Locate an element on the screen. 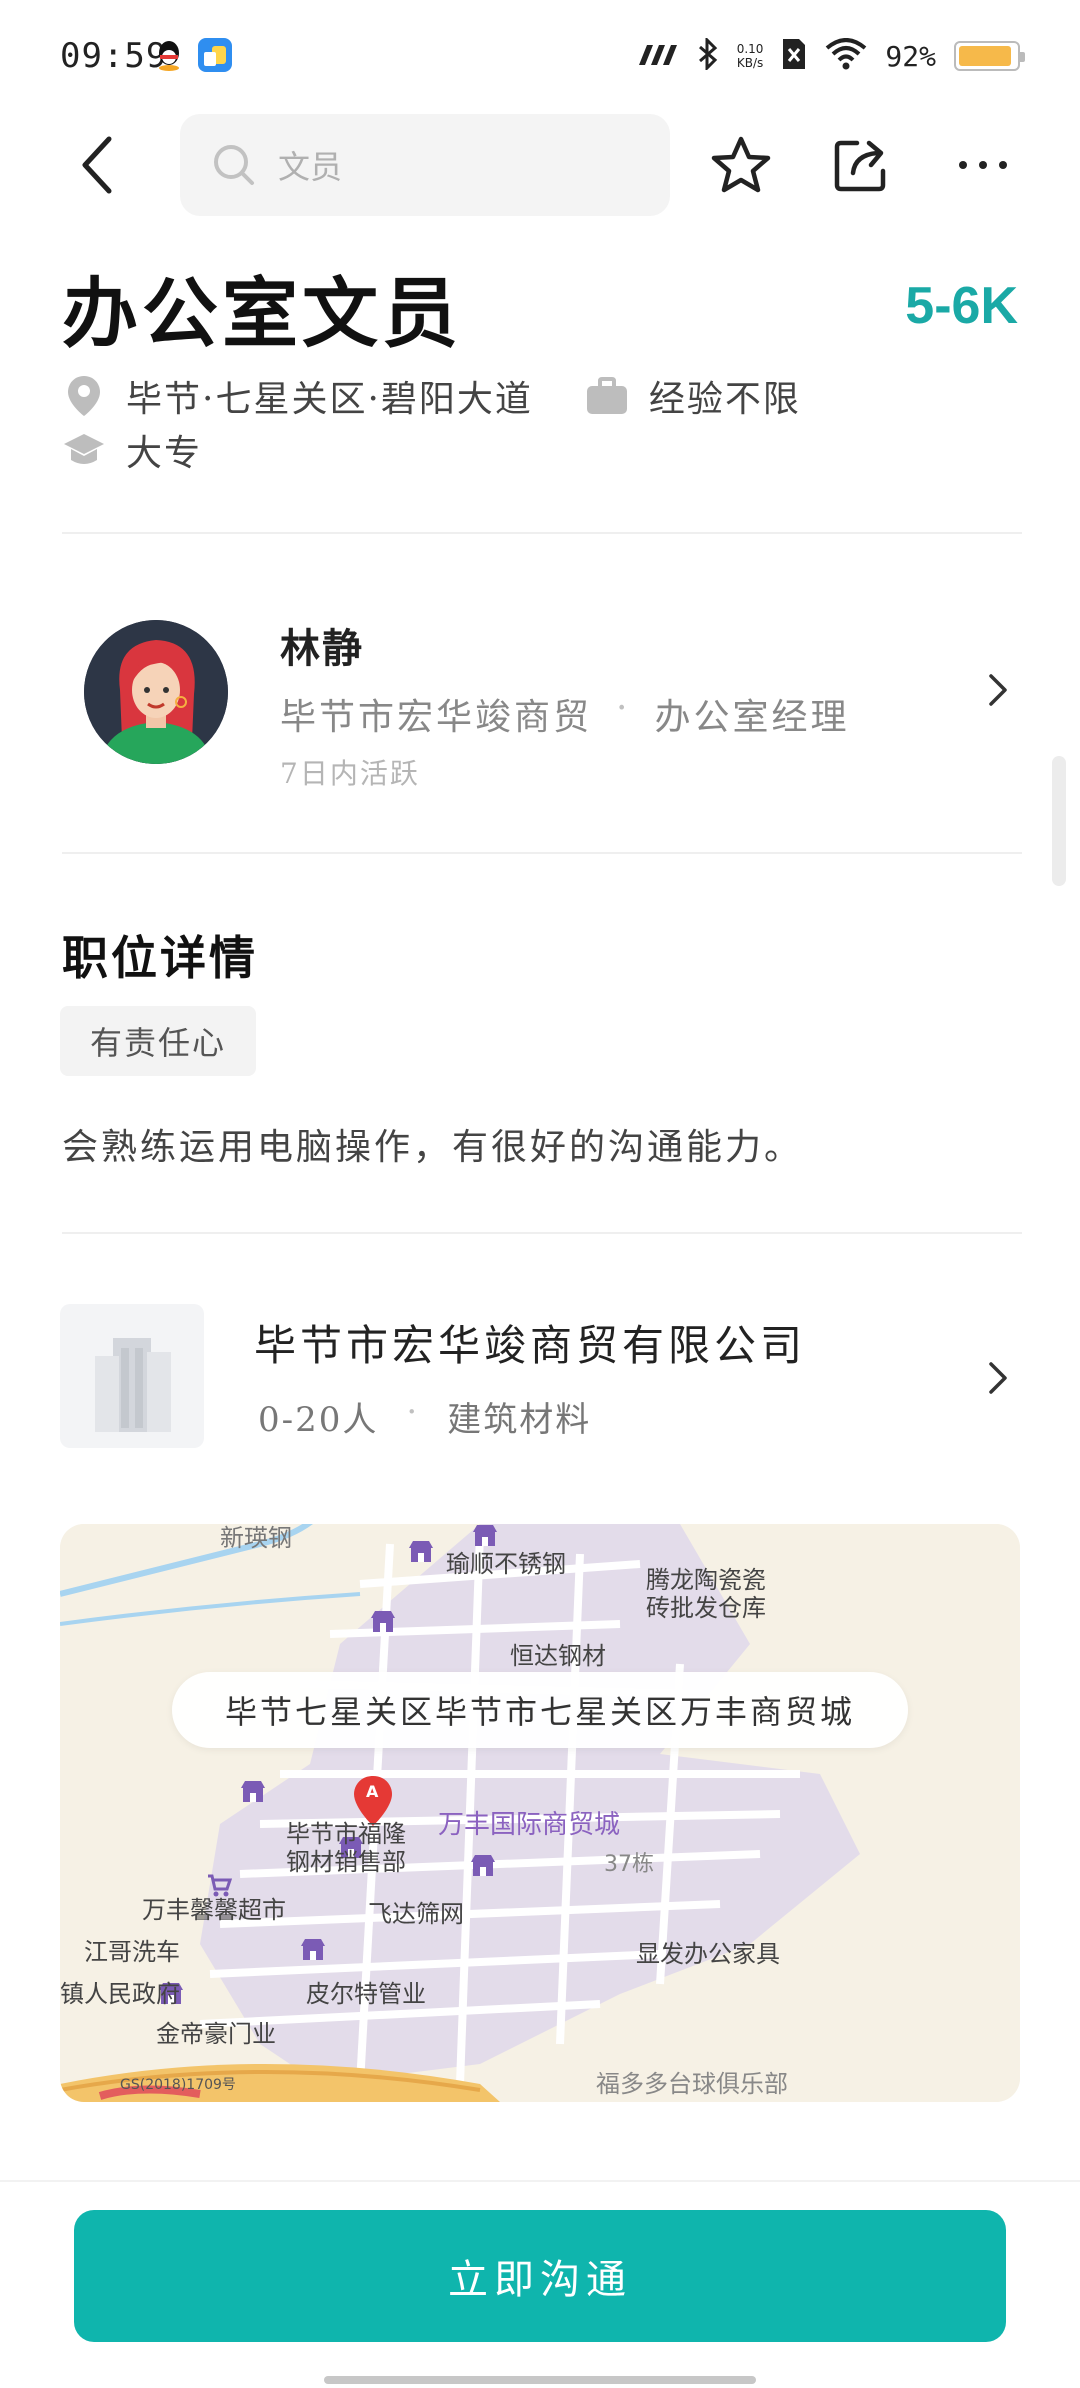 This screenshot has width=1080, height=2388. company-meta: 0-20人 · 建筑材料 is located at coordinates (424, 1416).